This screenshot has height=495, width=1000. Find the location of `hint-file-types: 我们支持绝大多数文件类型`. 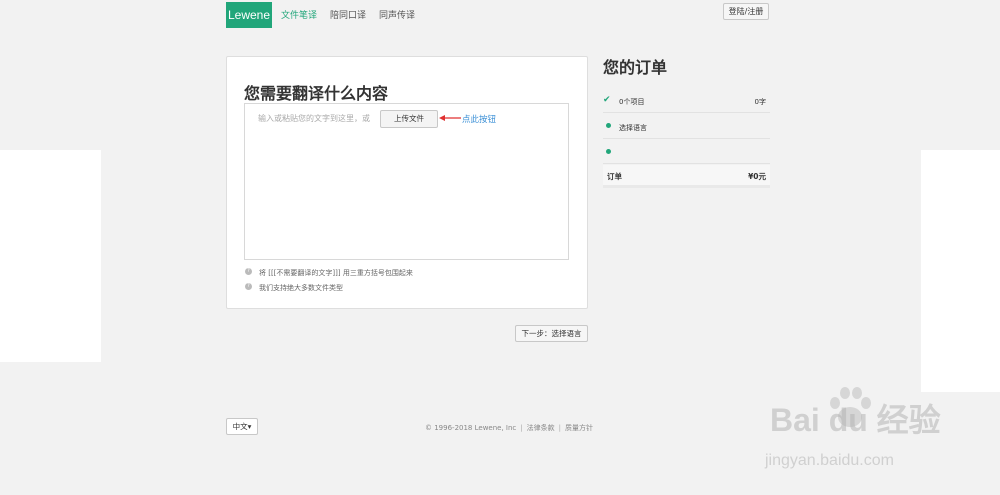

hint-file-types: 我们支持绝大多数文件类型 is located at coordinates (301, 288).